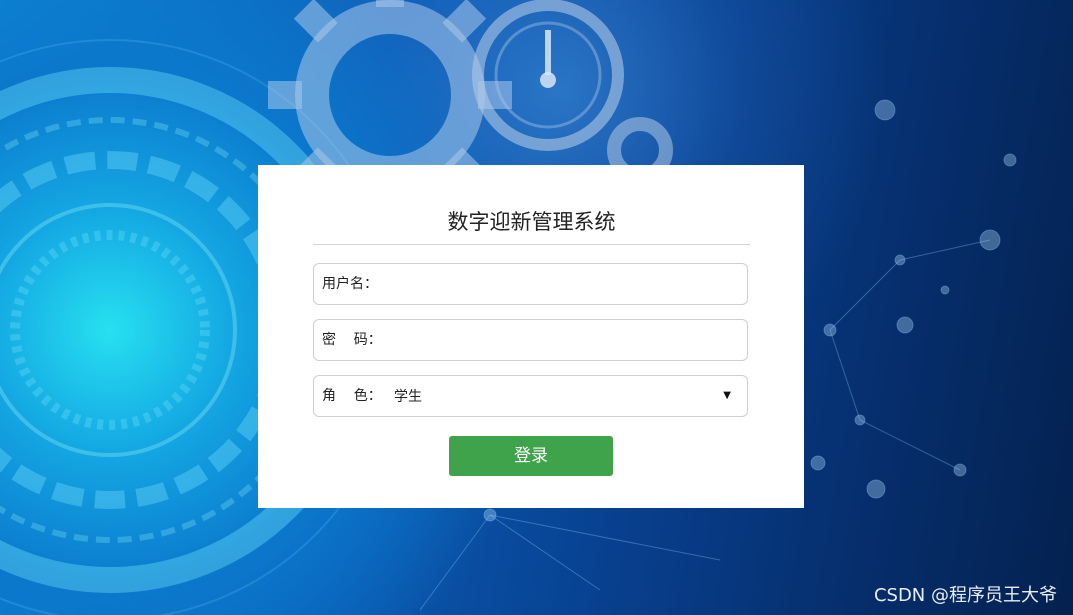 This screenshot has height=615, width=1073. What do you see at coordinates (408, 397) in the screenshot?
I see `role-selected-value: 学生` at bounding box center [408, 397].